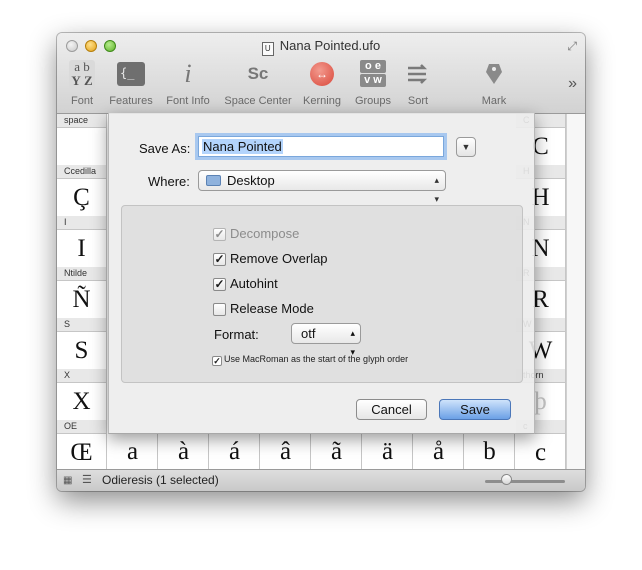 This screenshot has width=642, height=570. I want to click on toolbar-mark-label: Mark, so click(494, 101).